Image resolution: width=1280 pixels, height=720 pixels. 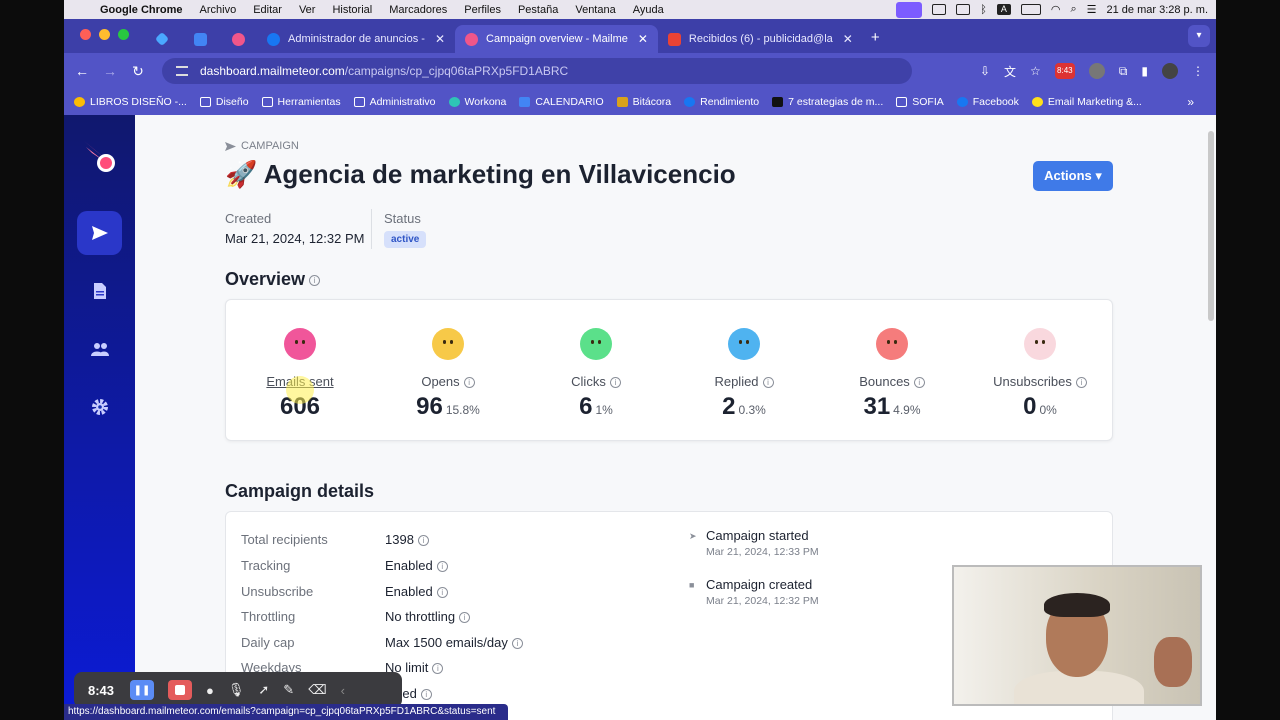 What do you see at coordinates (909, 9) in the screenshot?
I see `screen-record-icon` at bounding box center [909, 9].